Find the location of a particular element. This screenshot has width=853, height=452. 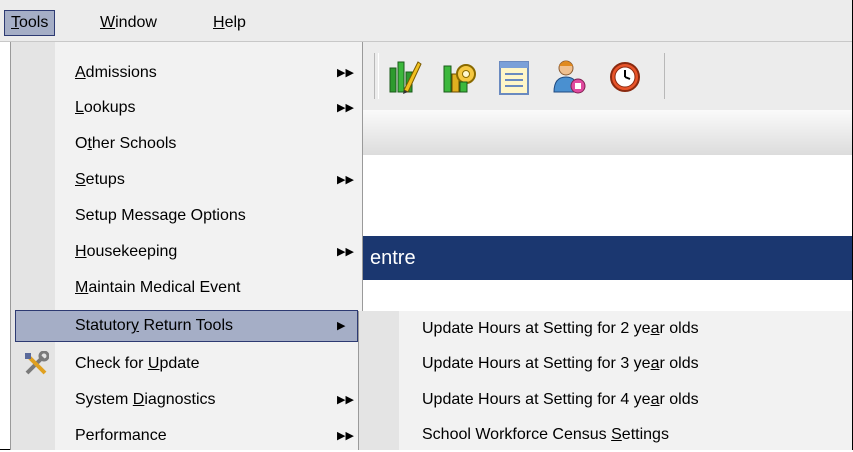

menu-item-maintain-medical-event: Maintain Medical Event is located at coordinates (186, 288).